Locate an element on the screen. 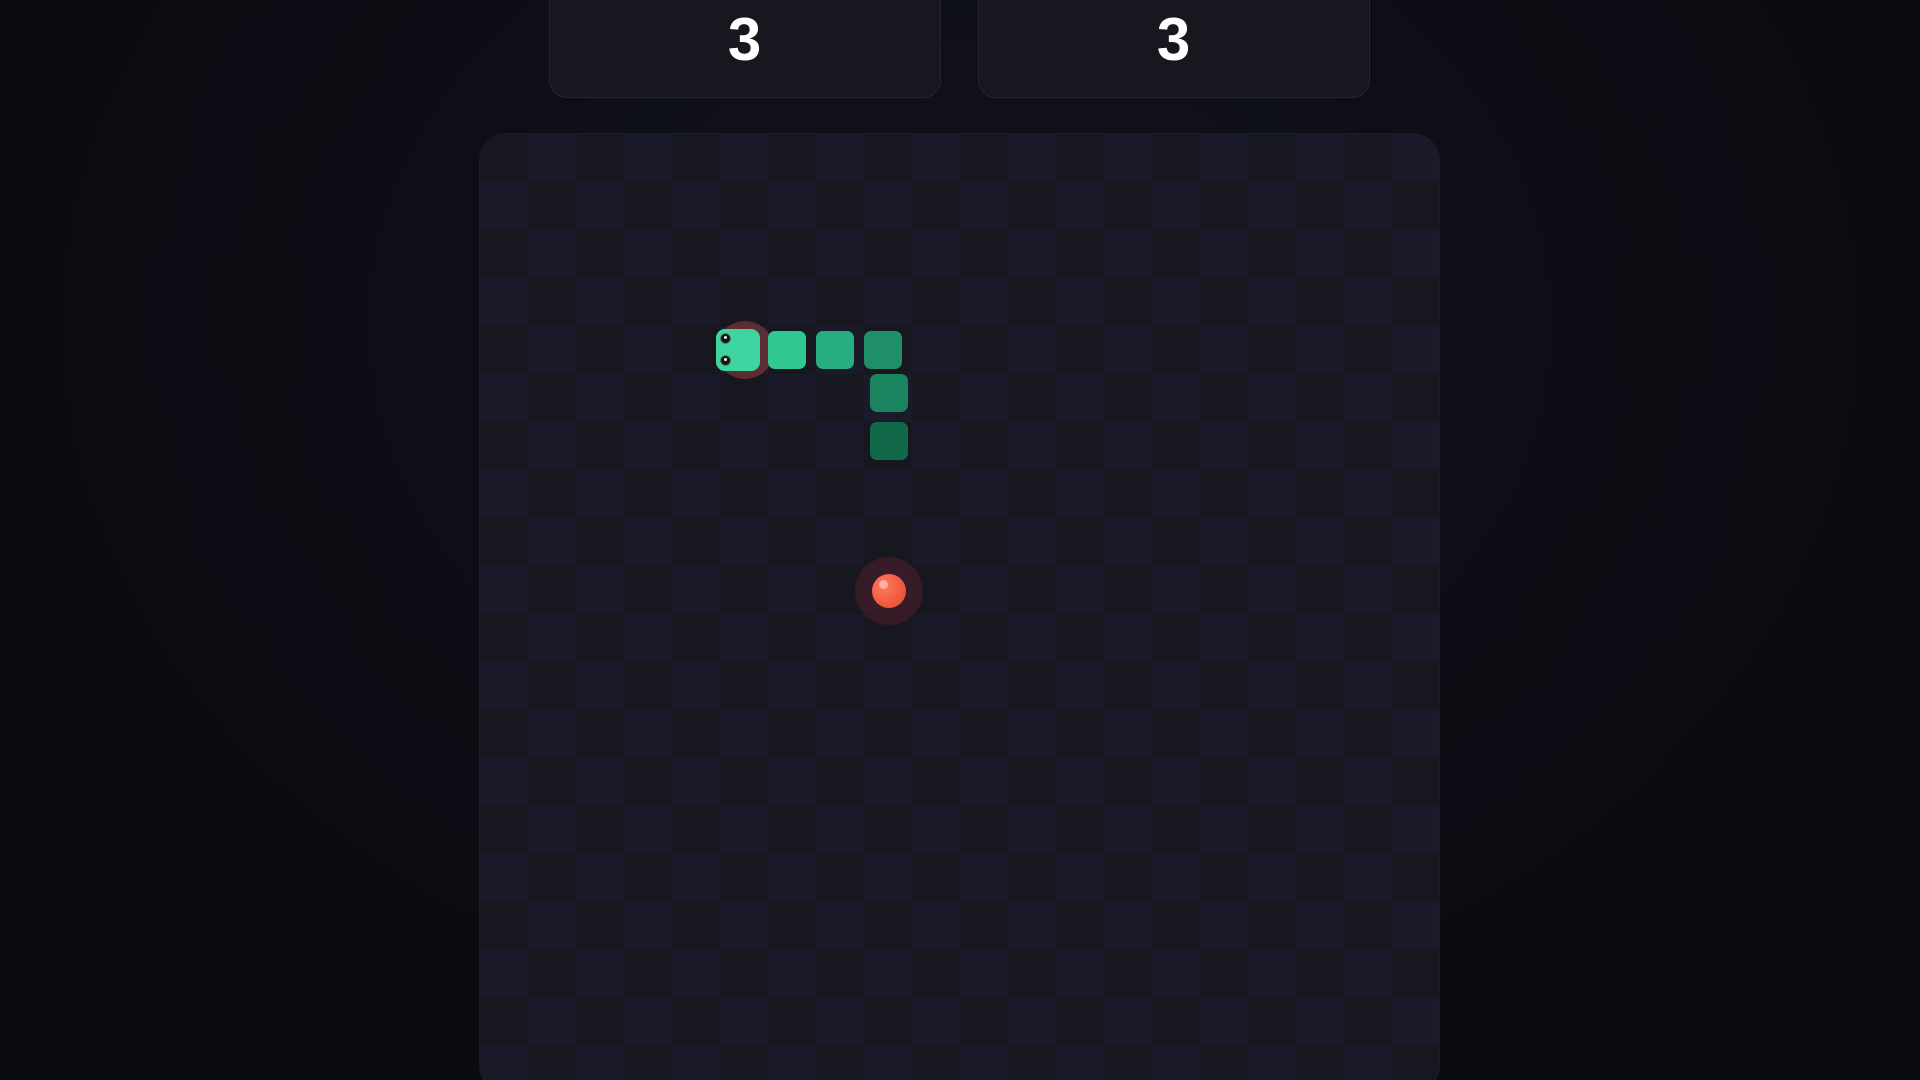  score-card-left: 3 is located at coordinates (745, 49).